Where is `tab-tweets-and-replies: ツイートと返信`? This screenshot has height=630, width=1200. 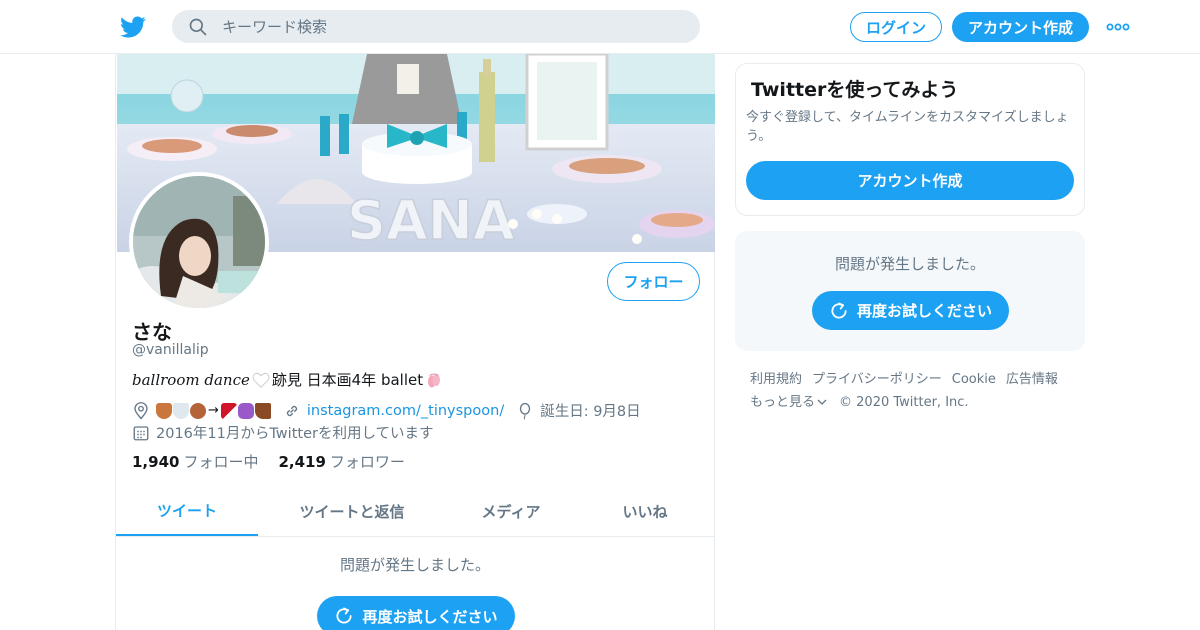 tab-tweets-and-replies: ツイートと返信 is located at coordinates (352, 511).